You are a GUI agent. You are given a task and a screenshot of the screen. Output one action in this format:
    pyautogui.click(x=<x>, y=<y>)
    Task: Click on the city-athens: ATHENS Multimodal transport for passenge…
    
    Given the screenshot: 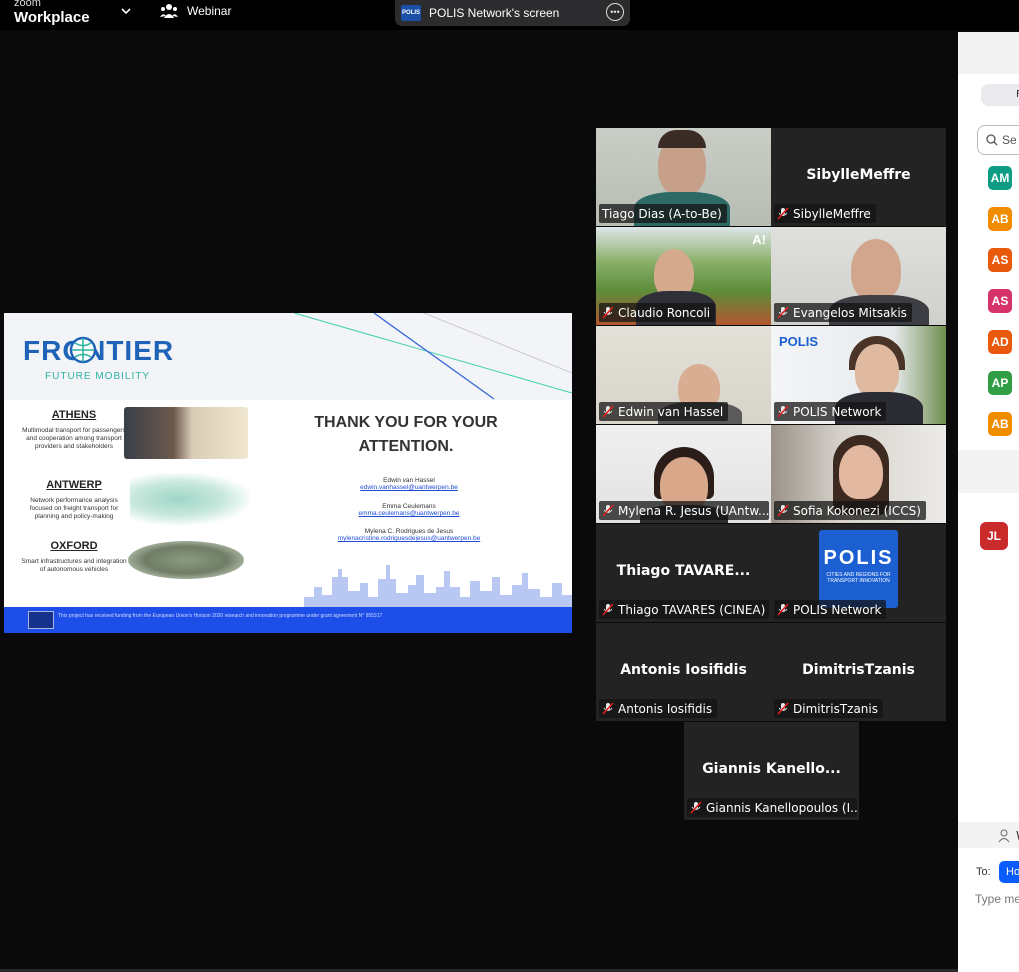 What is the action you would take?
    pyautogui.click(x=74, y=429)
    